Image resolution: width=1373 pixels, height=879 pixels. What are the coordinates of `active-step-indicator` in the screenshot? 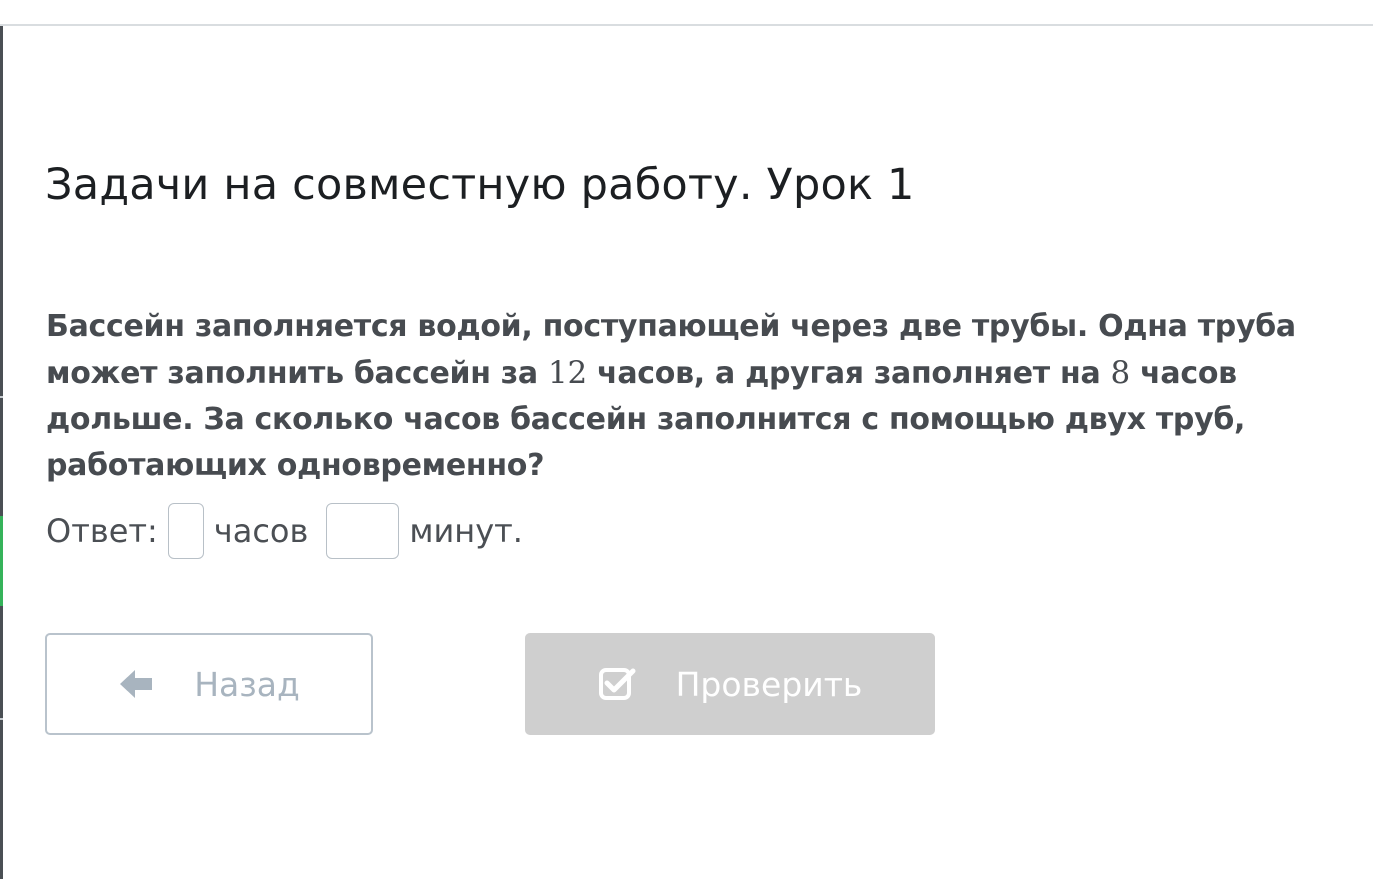 It's located at (1, 561).